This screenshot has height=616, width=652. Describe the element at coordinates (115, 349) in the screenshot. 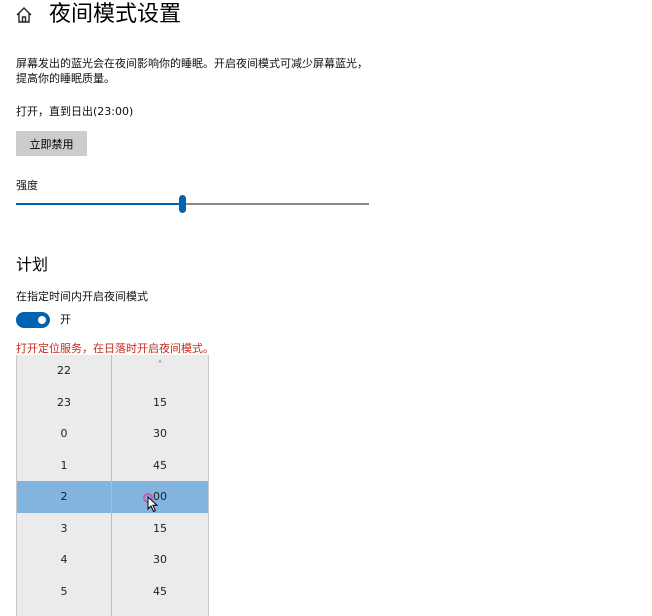

I see `location-service-link: 打开定位服务，在日落时开启夜间模式。` at that location.